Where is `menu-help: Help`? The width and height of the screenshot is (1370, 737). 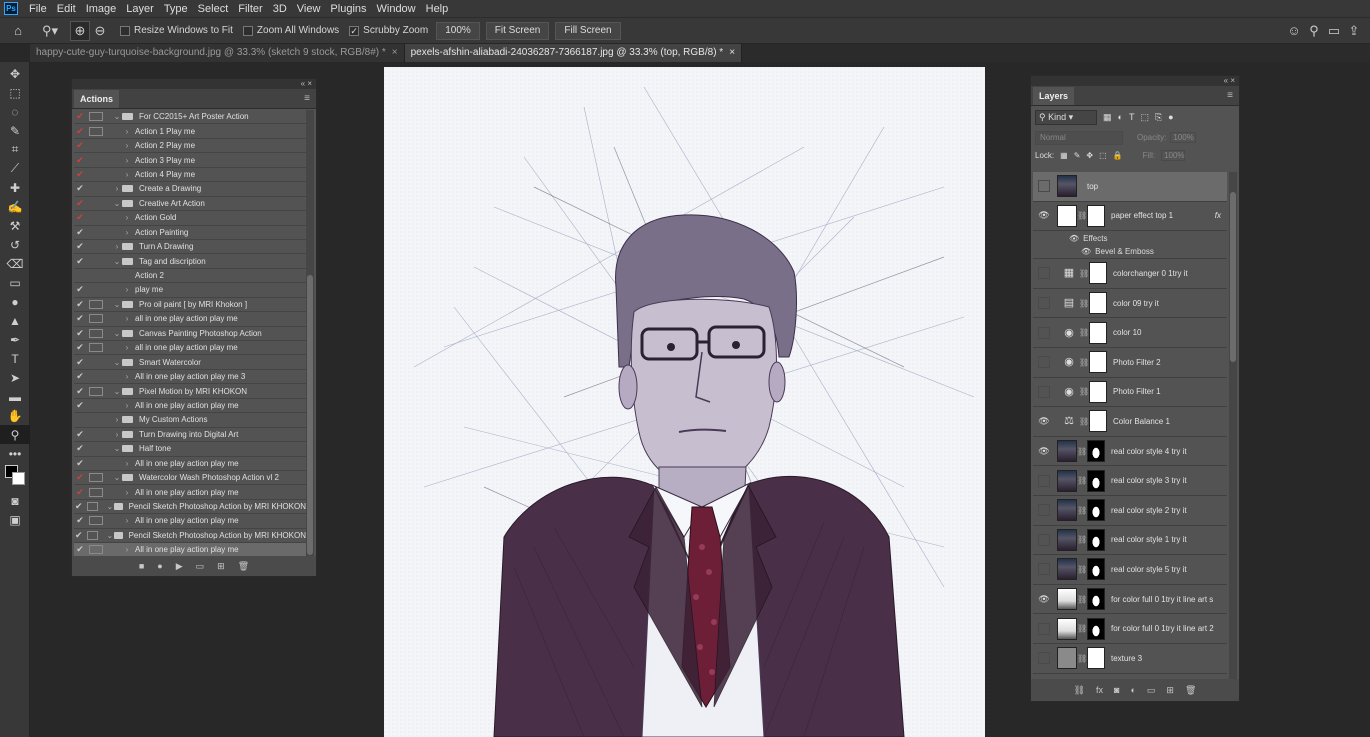
menu-help: Help is located at coordinates (437, 9).